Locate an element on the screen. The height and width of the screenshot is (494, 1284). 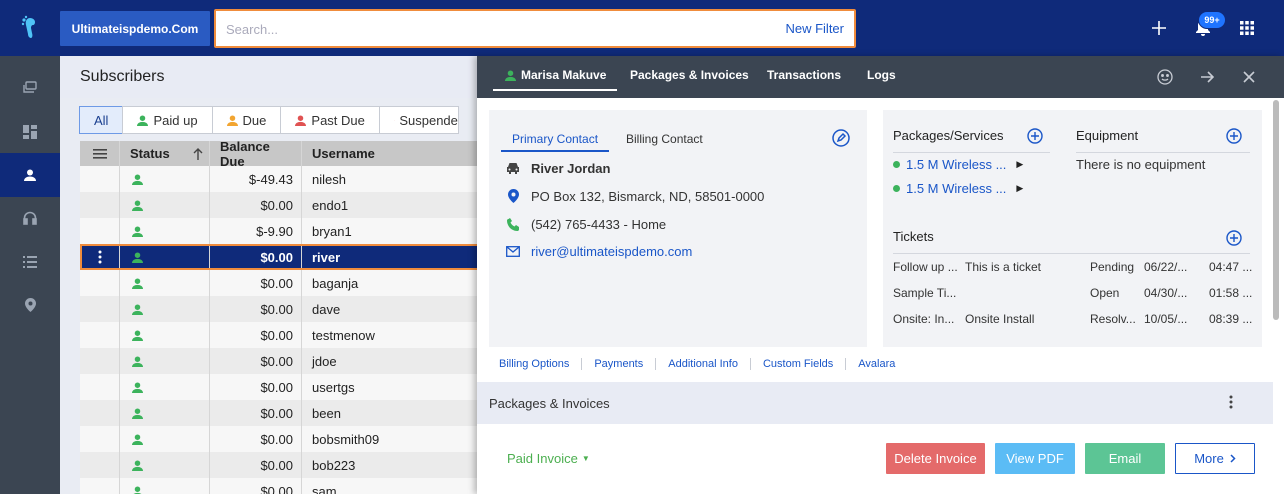
username-cell: dave is located at coordinates (391, 309).